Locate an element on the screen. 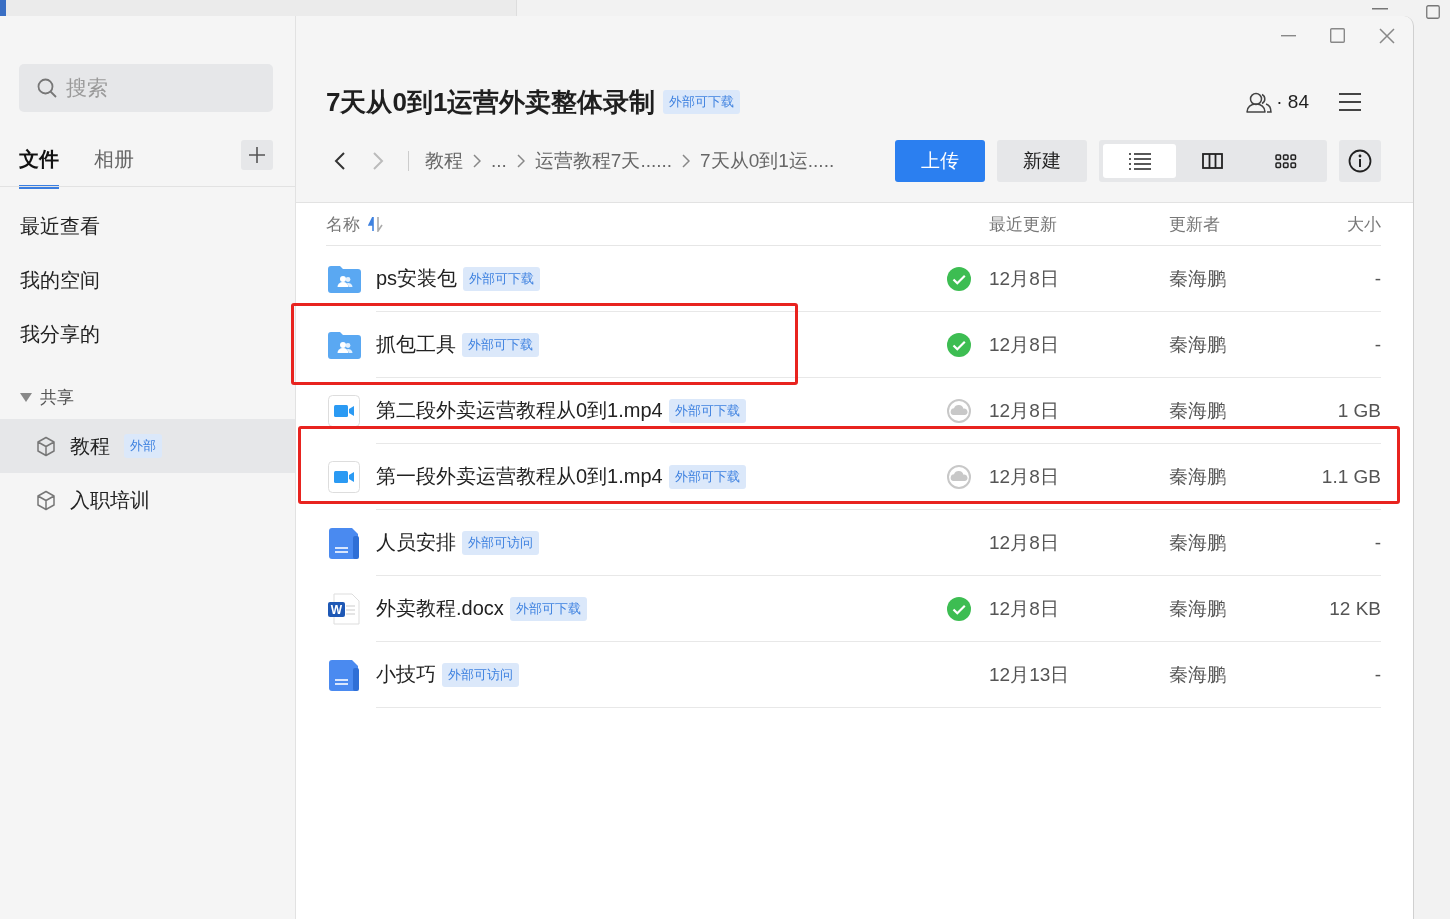 This screenshot has height=919, width=1450. shared-space-item: 教程 外部 is located at coordinates (147, 446).